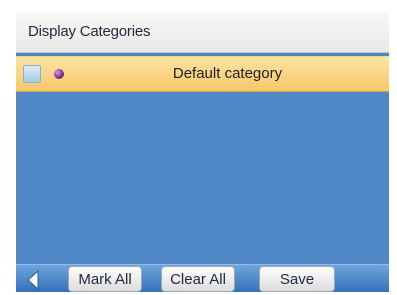 Image resolution: width=397 pixels, height=295 pixels. I want to click on page-title: Display Categories, so click(89, 31).